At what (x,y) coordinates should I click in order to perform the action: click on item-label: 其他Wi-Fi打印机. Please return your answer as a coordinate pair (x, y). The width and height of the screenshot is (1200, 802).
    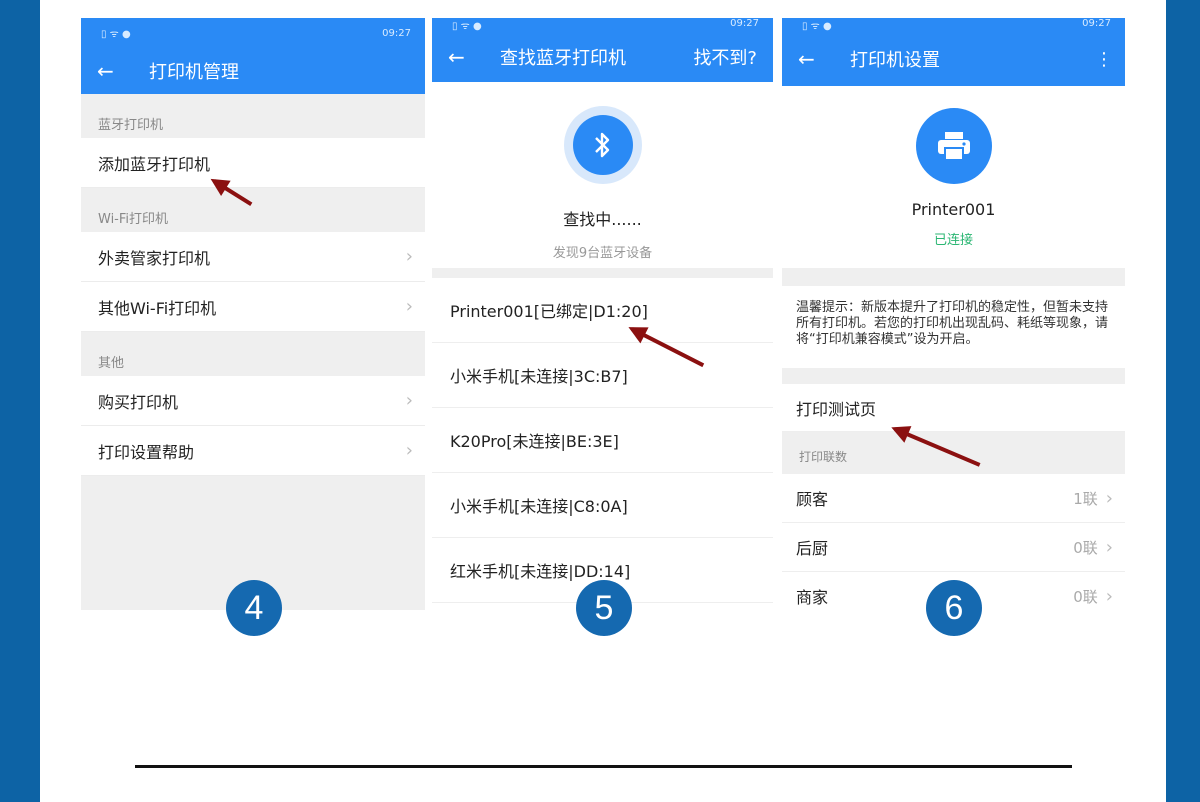
    Looking at the image, I should click on (157, 308).